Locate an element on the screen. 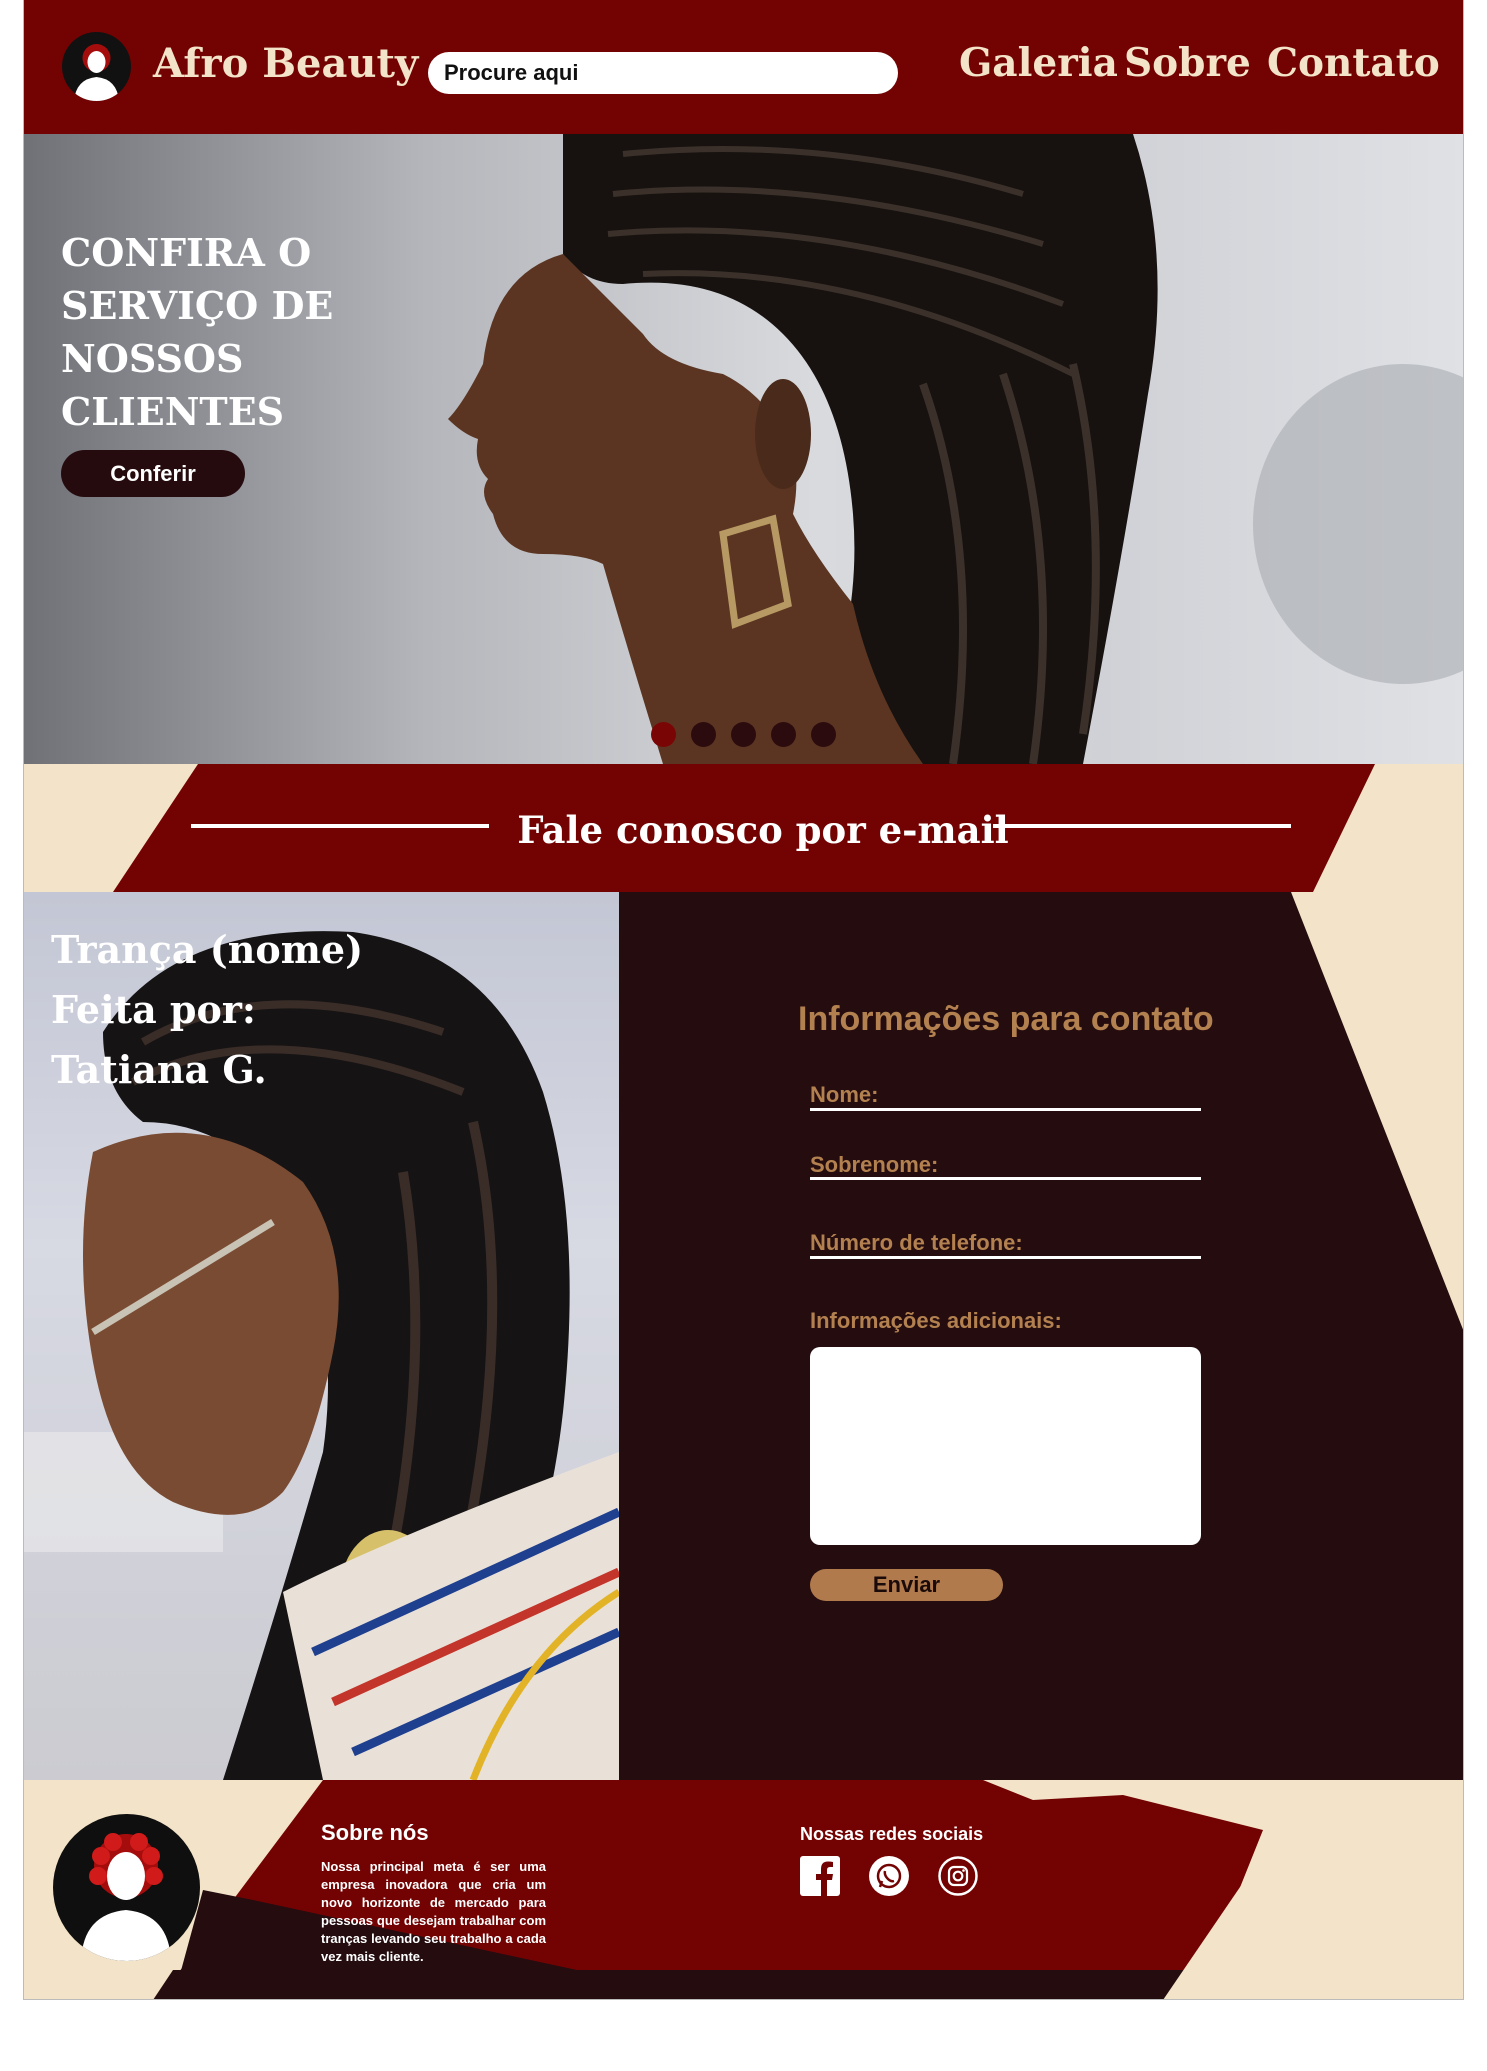 The image size is (1487, 2071). telefone-field is located at coordinates (1005, 1243).